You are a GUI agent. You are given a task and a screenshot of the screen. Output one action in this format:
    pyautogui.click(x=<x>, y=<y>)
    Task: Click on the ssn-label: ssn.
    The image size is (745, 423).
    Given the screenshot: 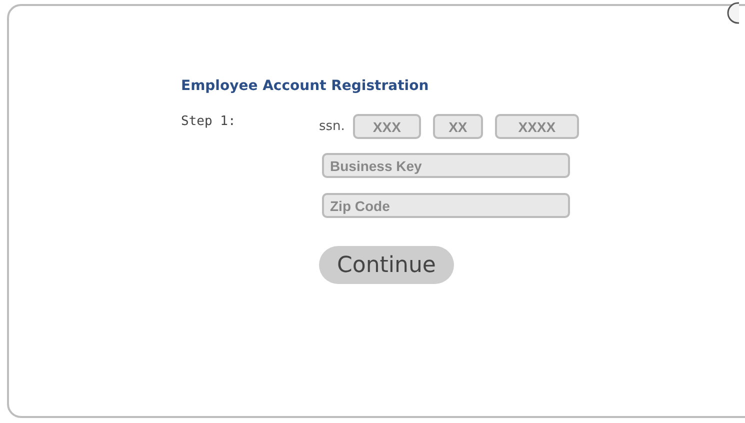 What is the action you would take?
    pyautogui.click(x=332, y=126)
    